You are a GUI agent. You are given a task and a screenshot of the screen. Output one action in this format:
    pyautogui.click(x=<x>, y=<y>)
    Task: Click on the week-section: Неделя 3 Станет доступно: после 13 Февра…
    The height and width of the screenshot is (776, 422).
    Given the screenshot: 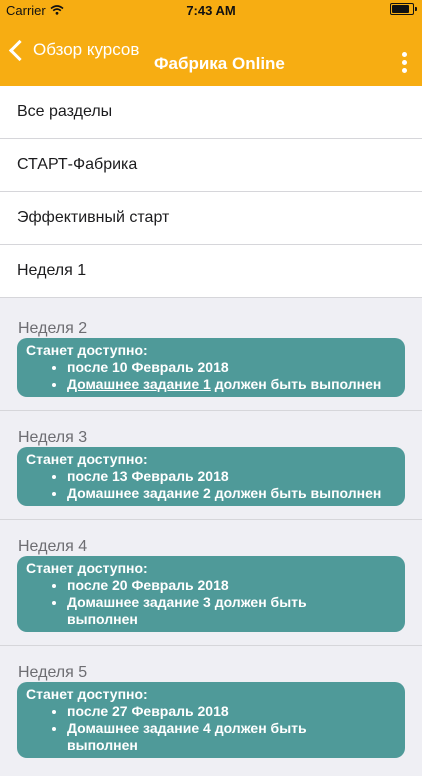 What is the action you would take?
    pyautogui.click(x=211, y=465)
    